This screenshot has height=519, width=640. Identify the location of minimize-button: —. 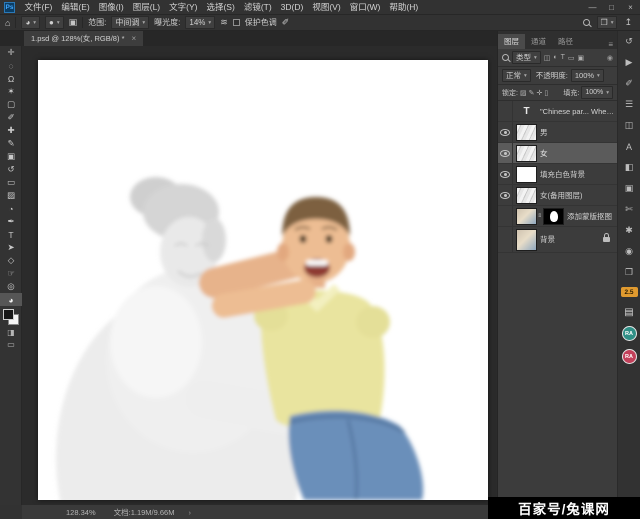
(592, 7).